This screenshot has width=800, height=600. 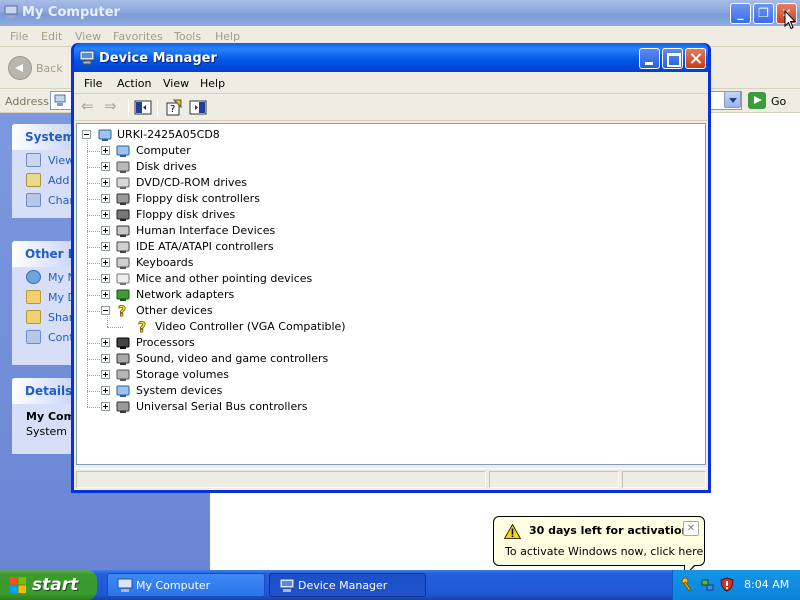 What do you see at coordinates (179, 390) in the screenshot?
I see `tree-item-label: System devices` at bounding box center [179, 390].